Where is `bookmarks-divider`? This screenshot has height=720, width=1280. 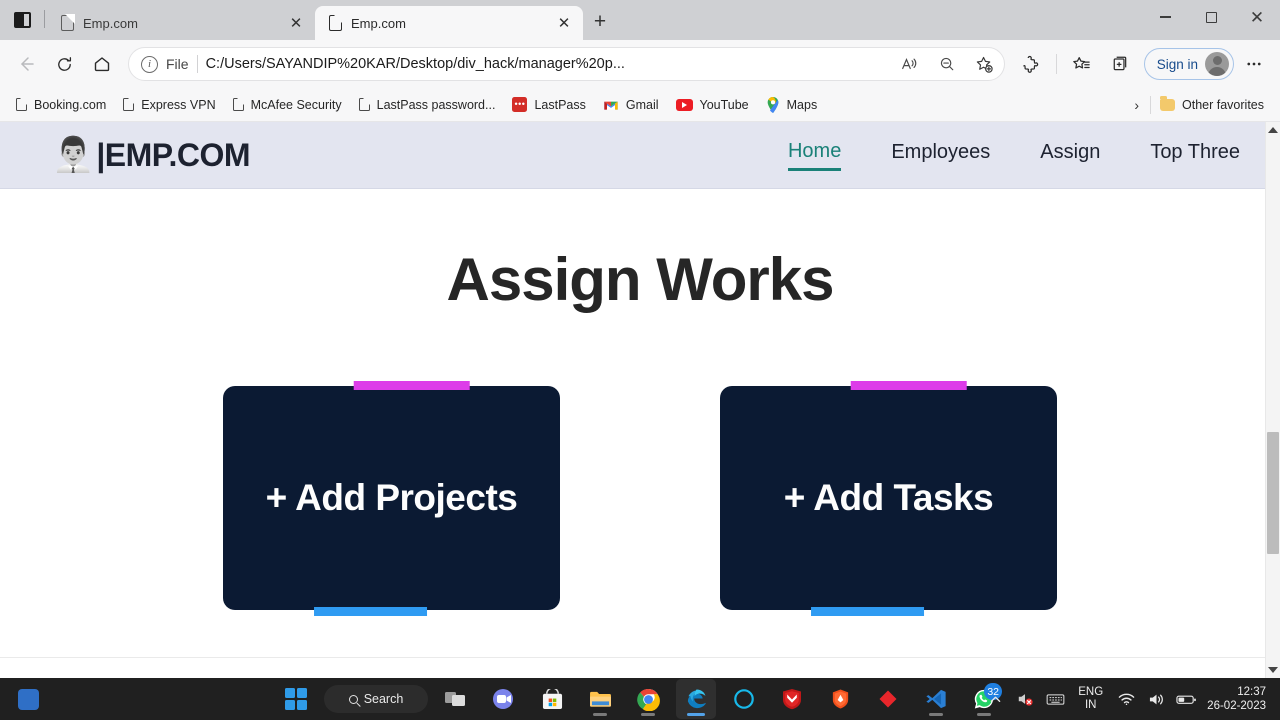 bookmarks-divider is located at coordinates (1151, 104).